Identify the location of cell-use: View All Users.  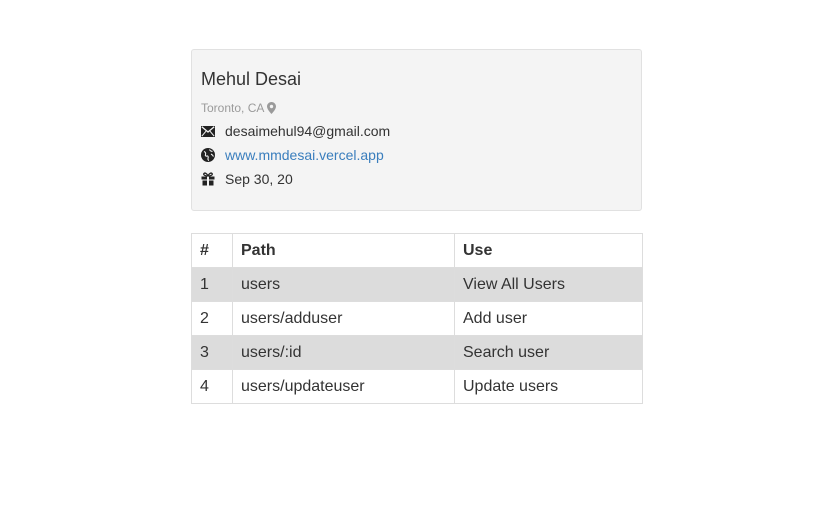
(548, 284).